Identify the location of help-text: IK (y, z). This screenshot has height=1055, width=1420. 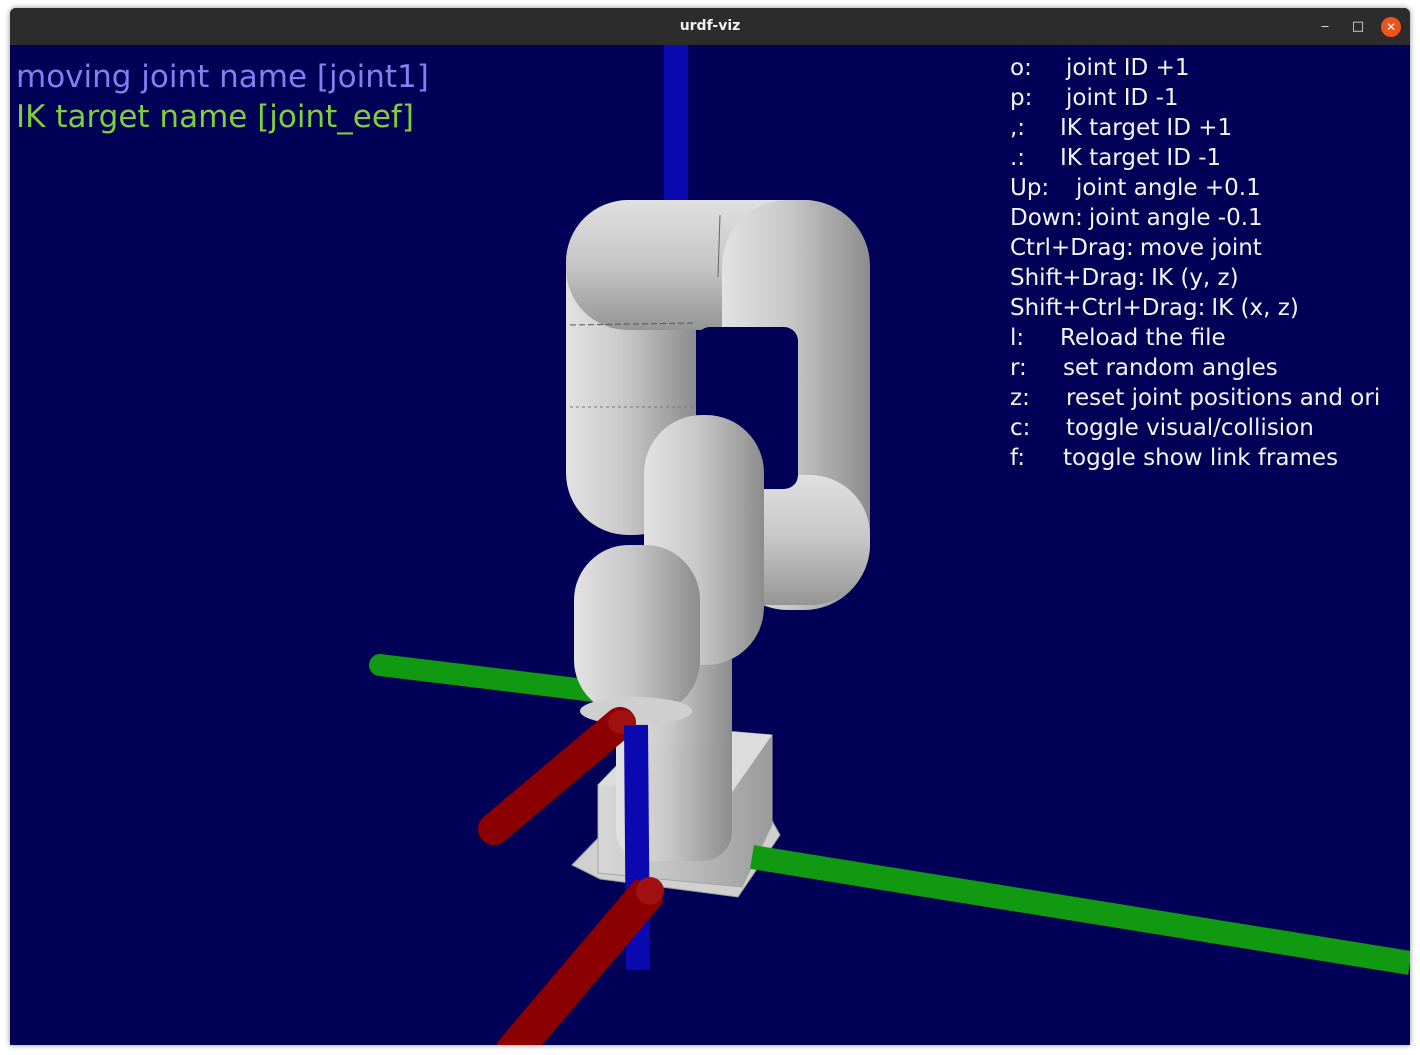
(1195, 278).